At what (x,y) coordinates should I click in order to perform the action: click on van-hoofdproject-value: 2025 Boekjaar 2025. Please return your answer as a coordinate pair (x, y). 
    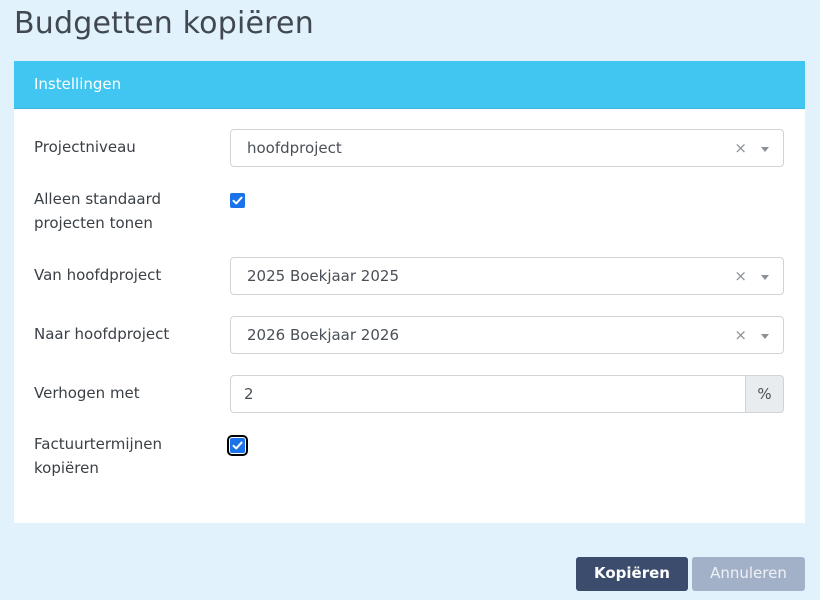
    Looking at the image, I should click on (323, 276).